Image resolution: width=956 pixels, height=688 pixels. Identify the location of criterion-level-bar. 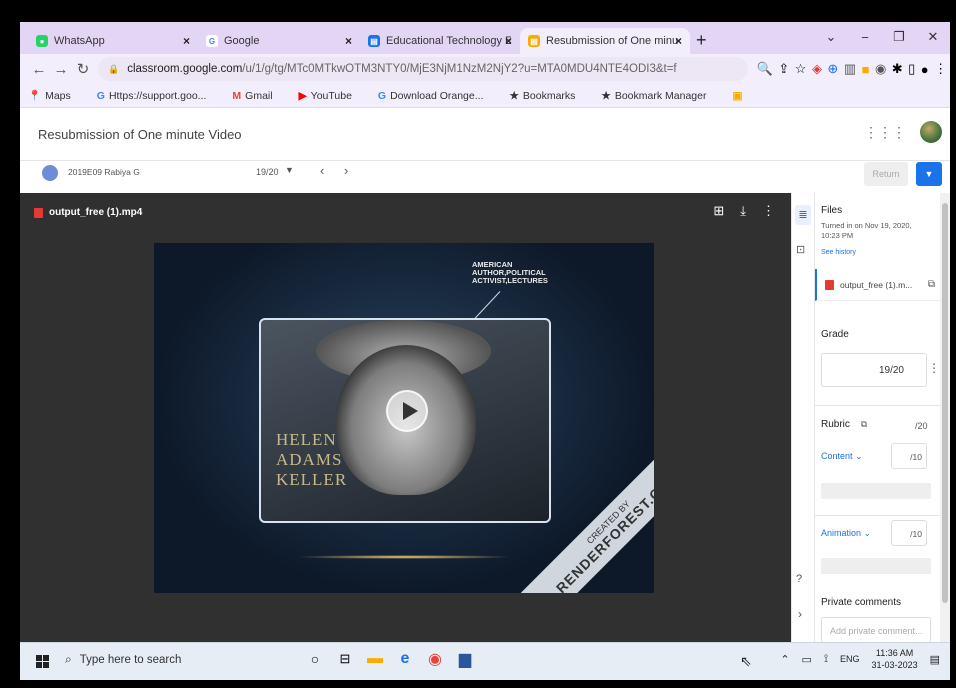
(876, 566).